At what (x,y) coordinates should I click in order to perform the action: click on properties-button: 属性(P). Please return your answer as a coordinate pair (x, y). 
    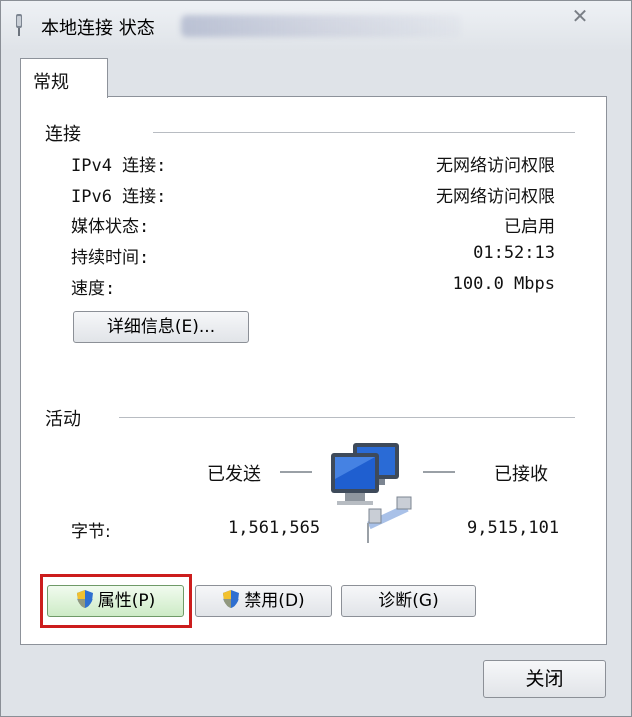
    Looking at the image, I should click on (115, 601).